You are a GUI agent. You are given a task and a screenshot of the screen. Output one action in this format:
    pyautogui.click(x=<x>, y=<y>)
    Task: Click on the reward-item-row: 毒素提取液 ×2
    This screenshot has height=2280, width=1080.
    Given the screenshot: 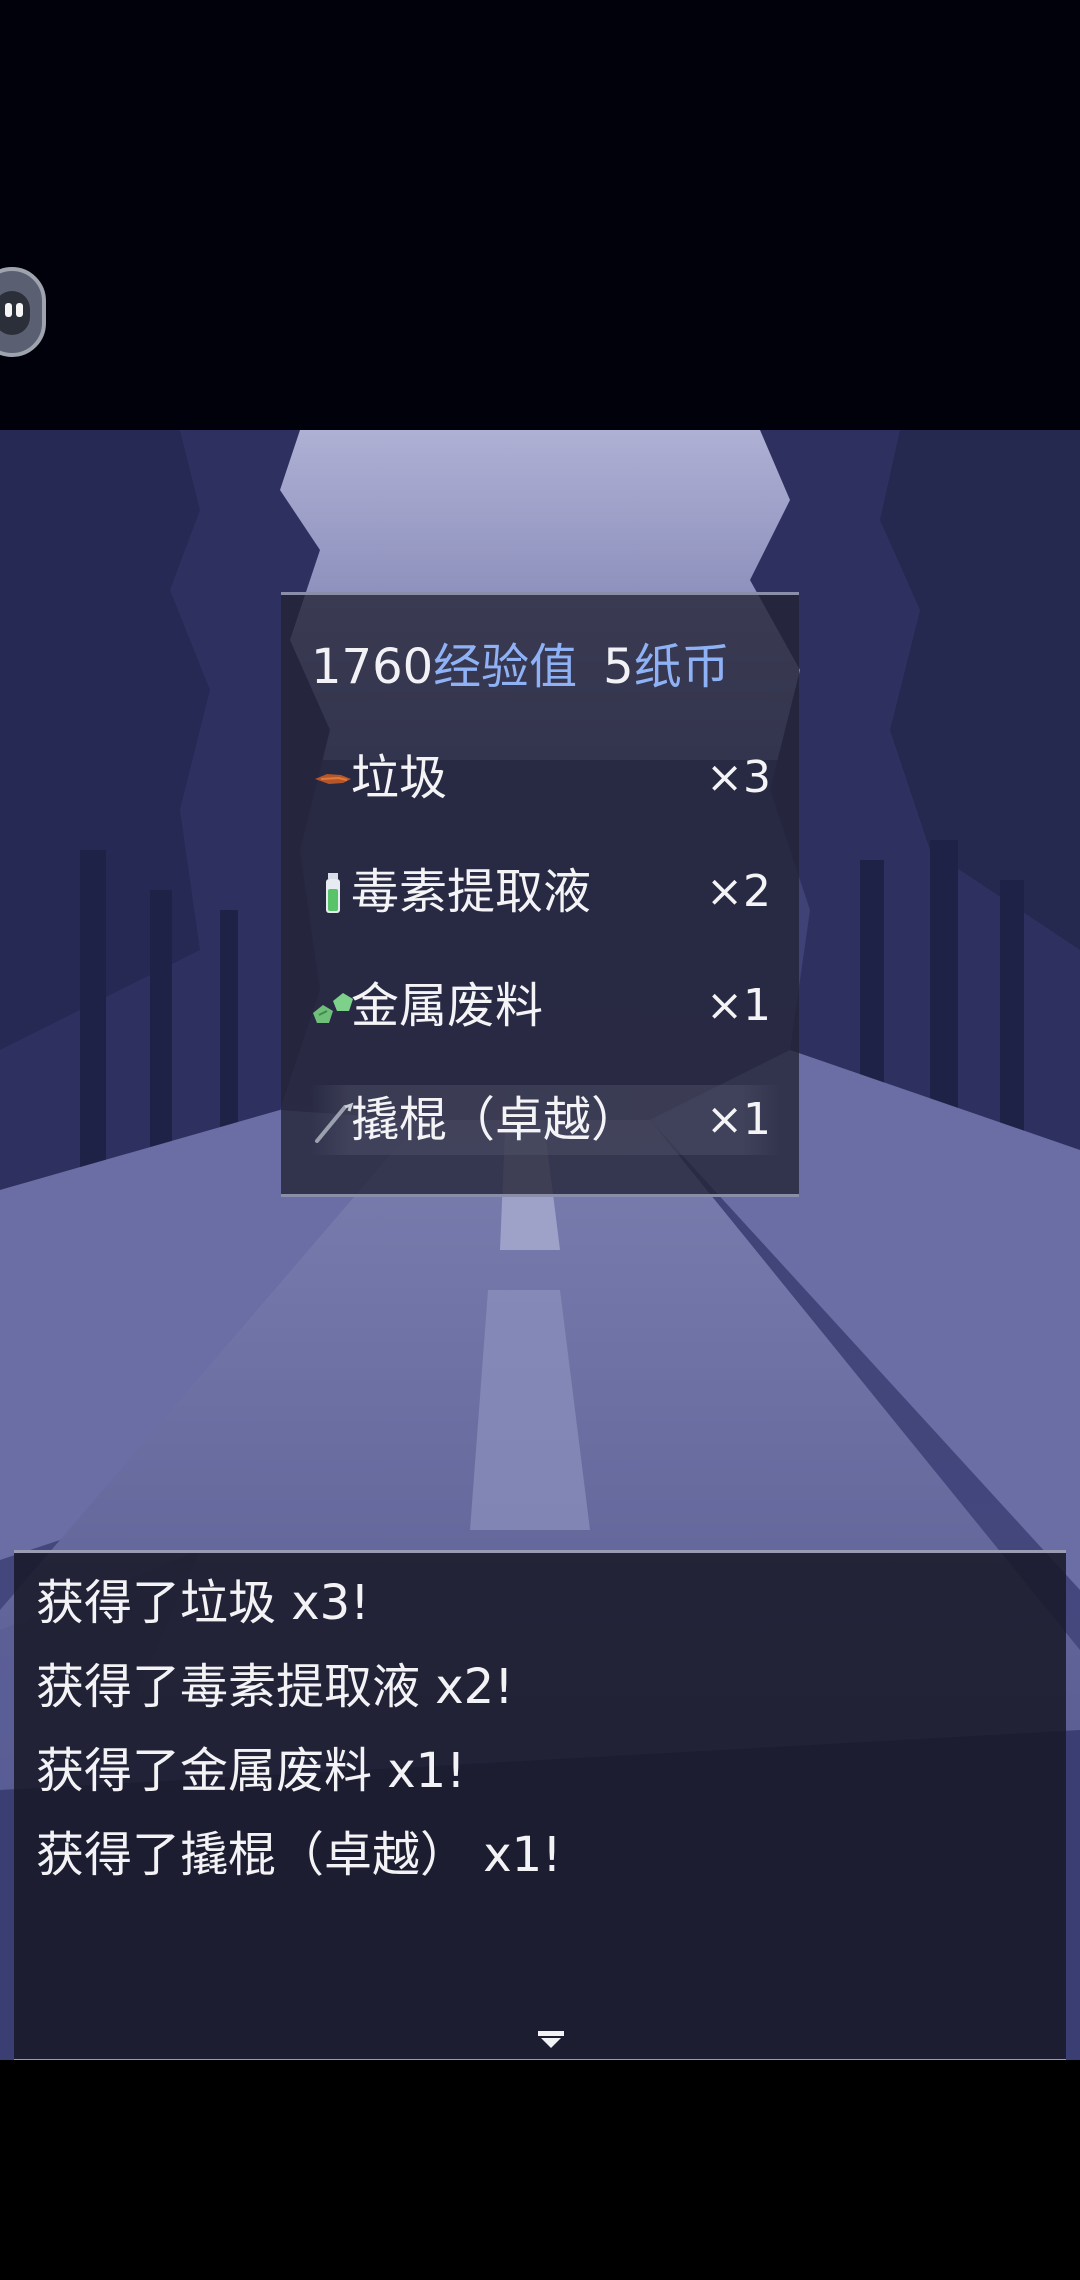 What is the action you would take?
    pyautogui.click(x=546, y=892)
    